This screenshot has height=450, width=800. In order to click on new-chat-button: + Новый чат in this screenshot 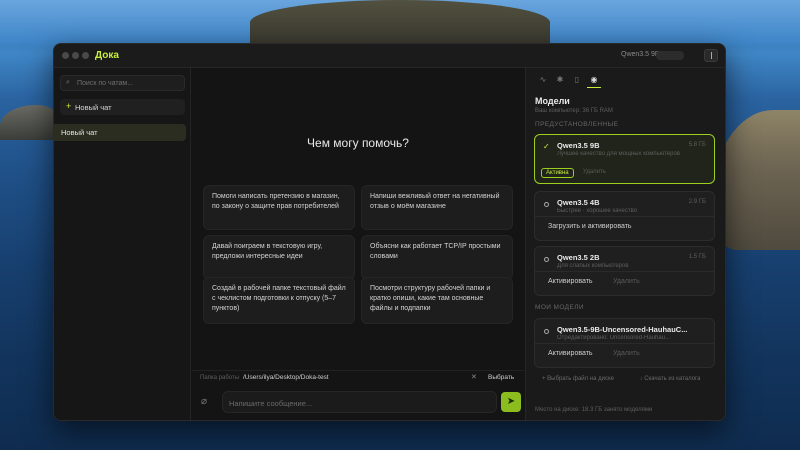, I will do `click(122, 107)`.